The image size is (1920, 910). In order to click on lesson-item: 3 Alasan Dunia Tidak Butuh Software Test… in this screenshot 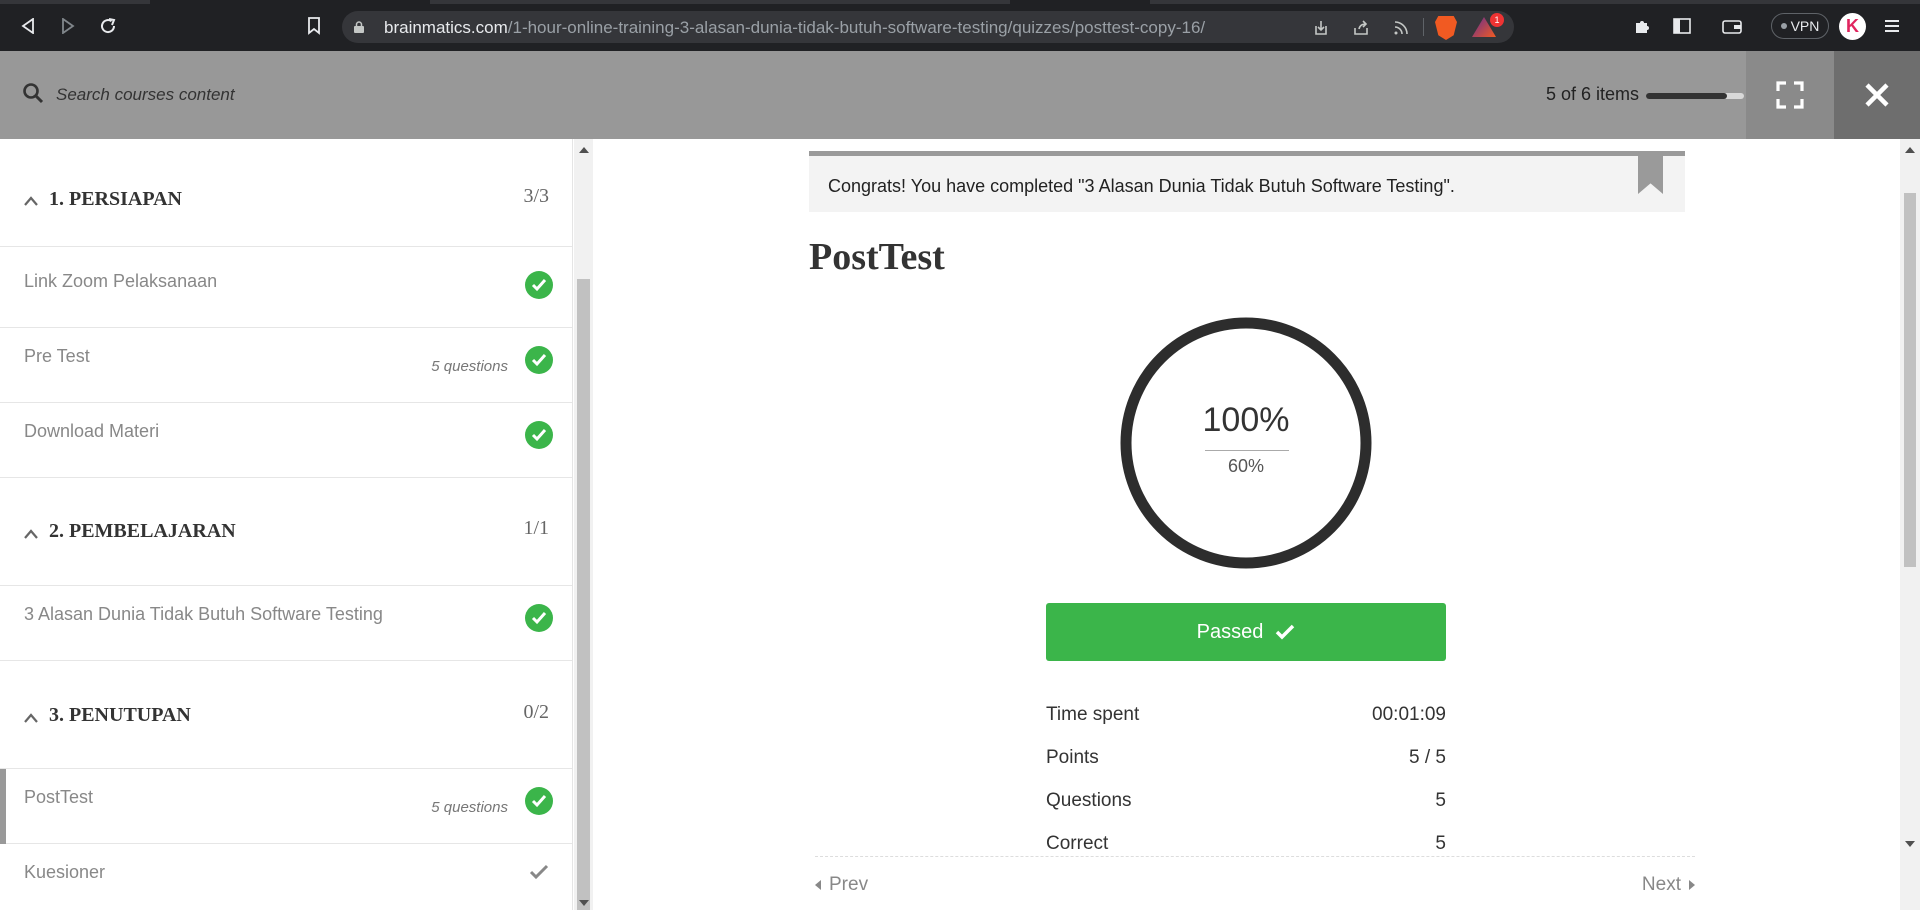, I will do `click(286, 623)`.